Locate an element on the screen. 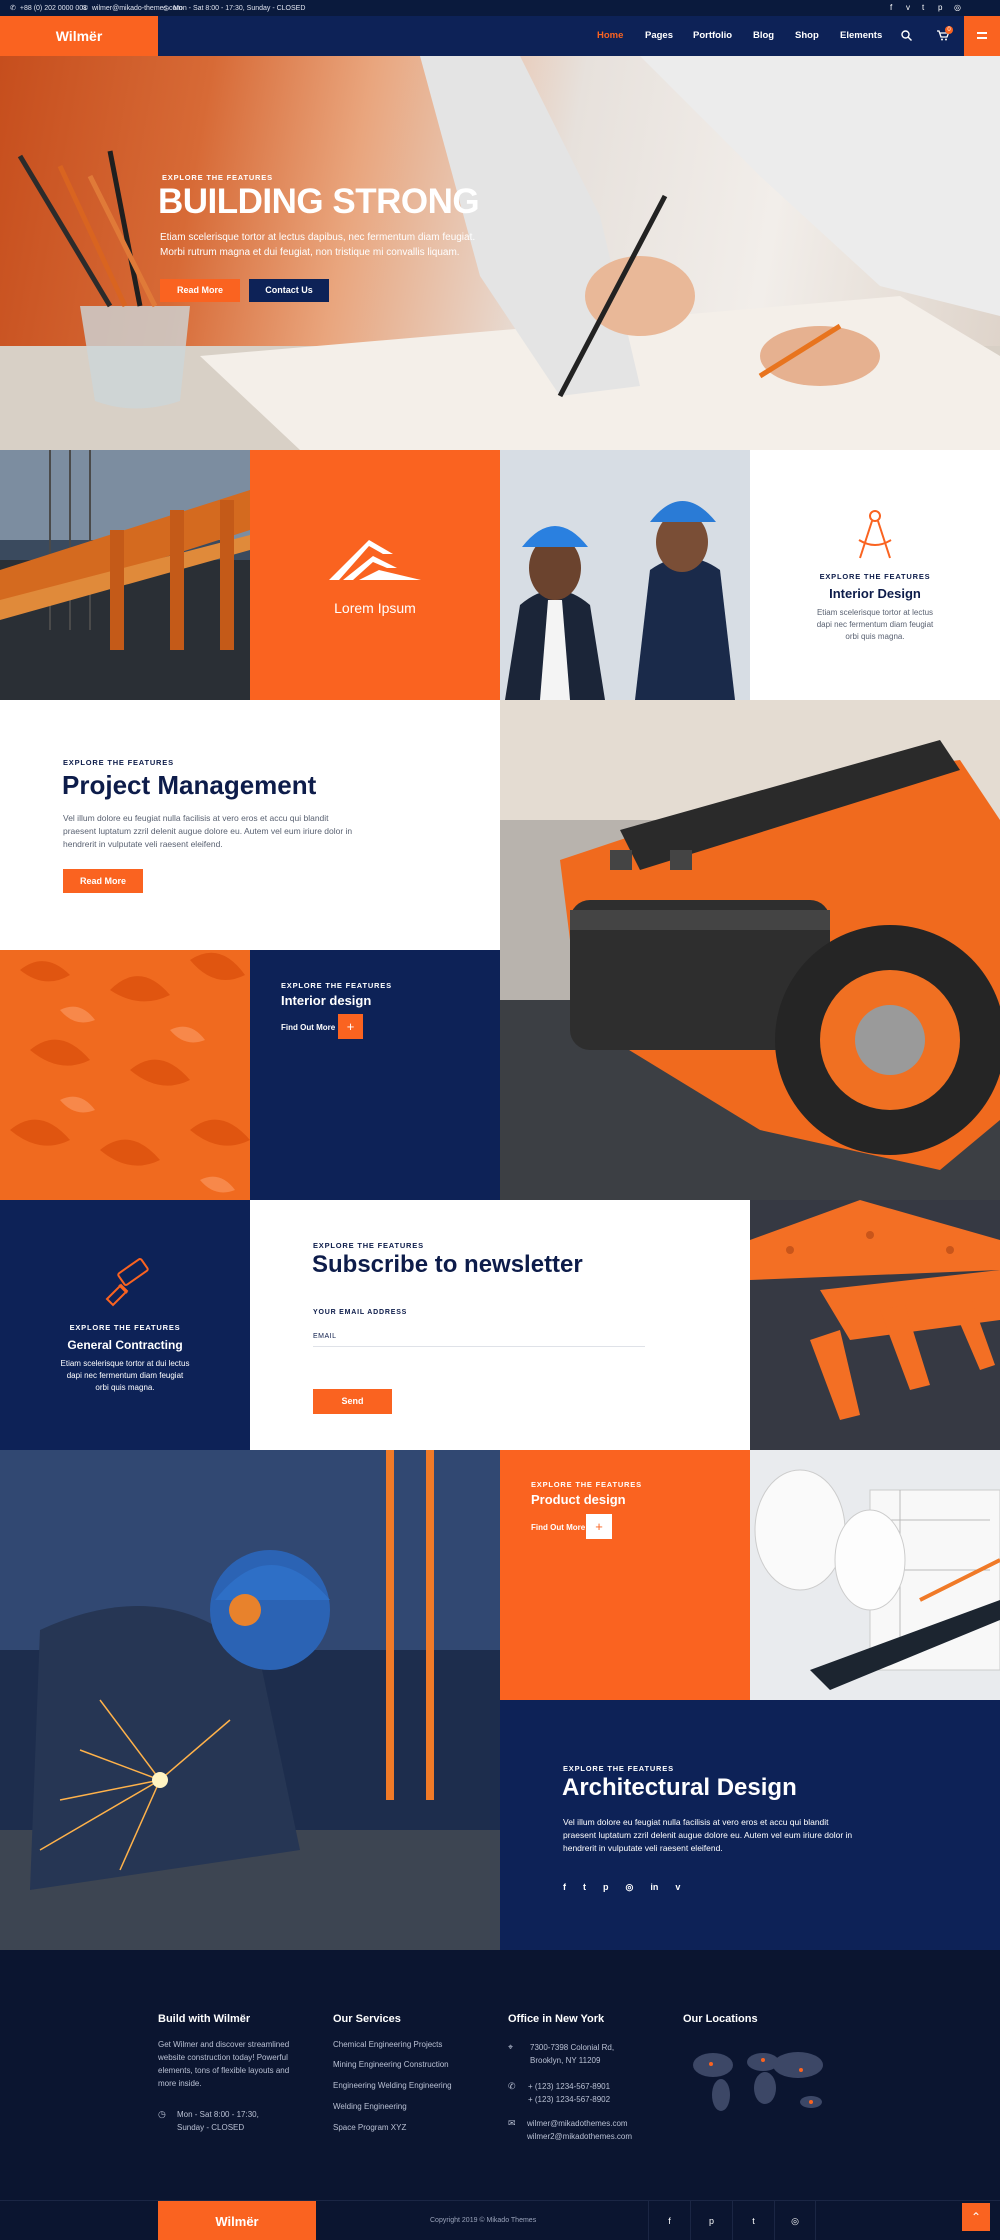  send-button: Send is located at coordinates (352, 1401).